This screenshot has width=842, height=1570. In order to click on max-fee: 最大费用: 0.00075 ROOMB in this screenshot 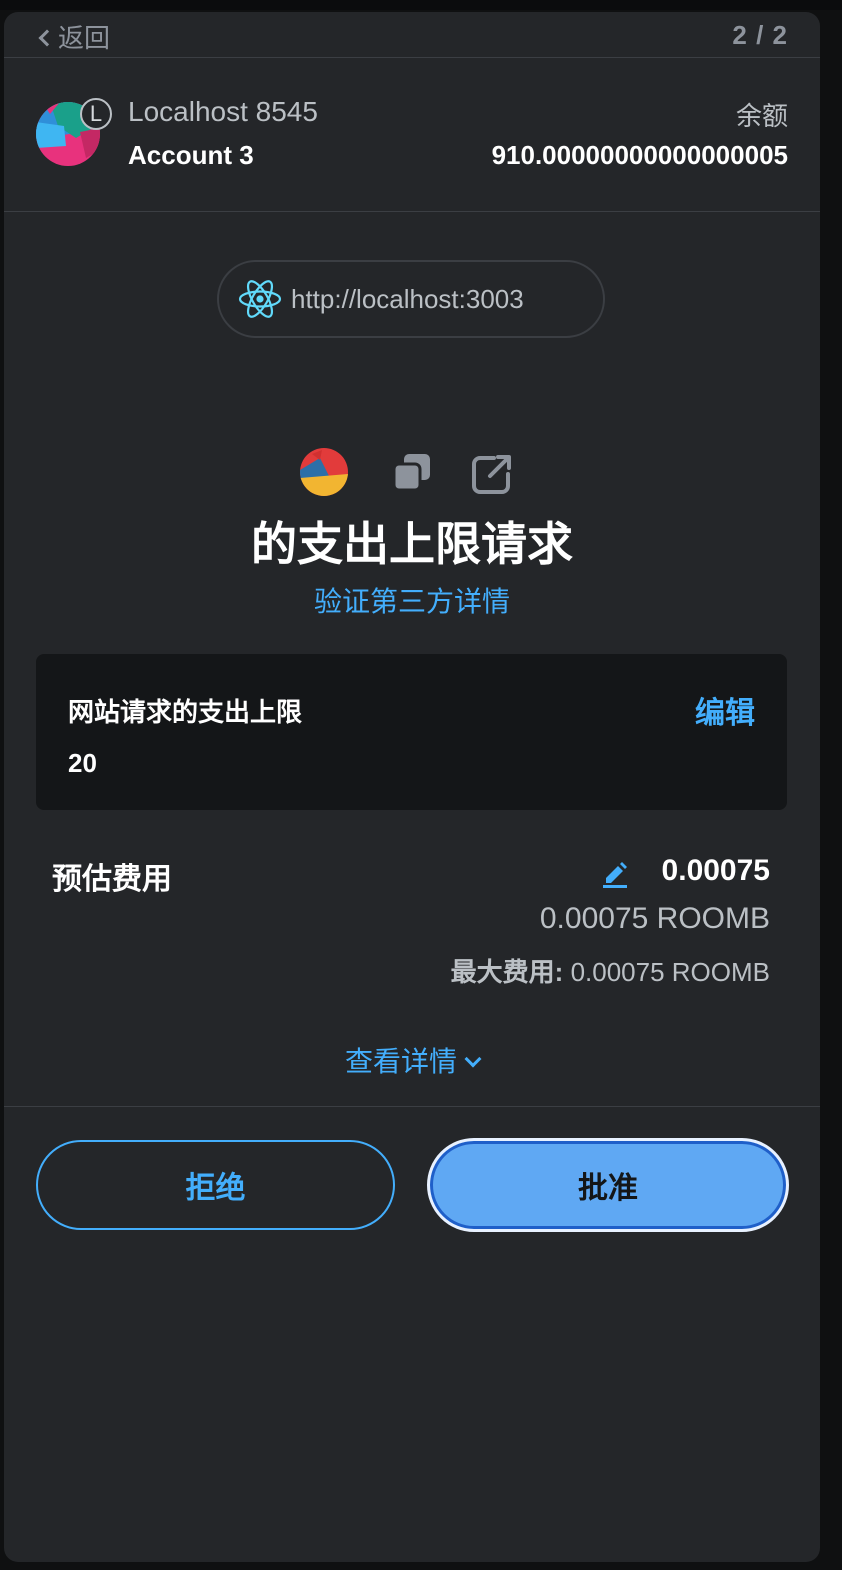, I will do `click(610, 970)`.